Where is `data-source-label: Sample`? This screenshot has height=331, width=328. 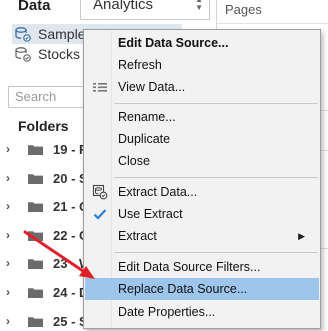
data-source-label: Sample is located at coordinates (62, 34).